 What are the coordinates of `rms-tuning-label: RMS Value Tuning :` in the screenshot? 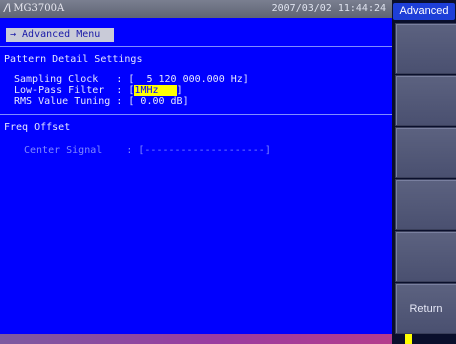 It's located at (71, 101).